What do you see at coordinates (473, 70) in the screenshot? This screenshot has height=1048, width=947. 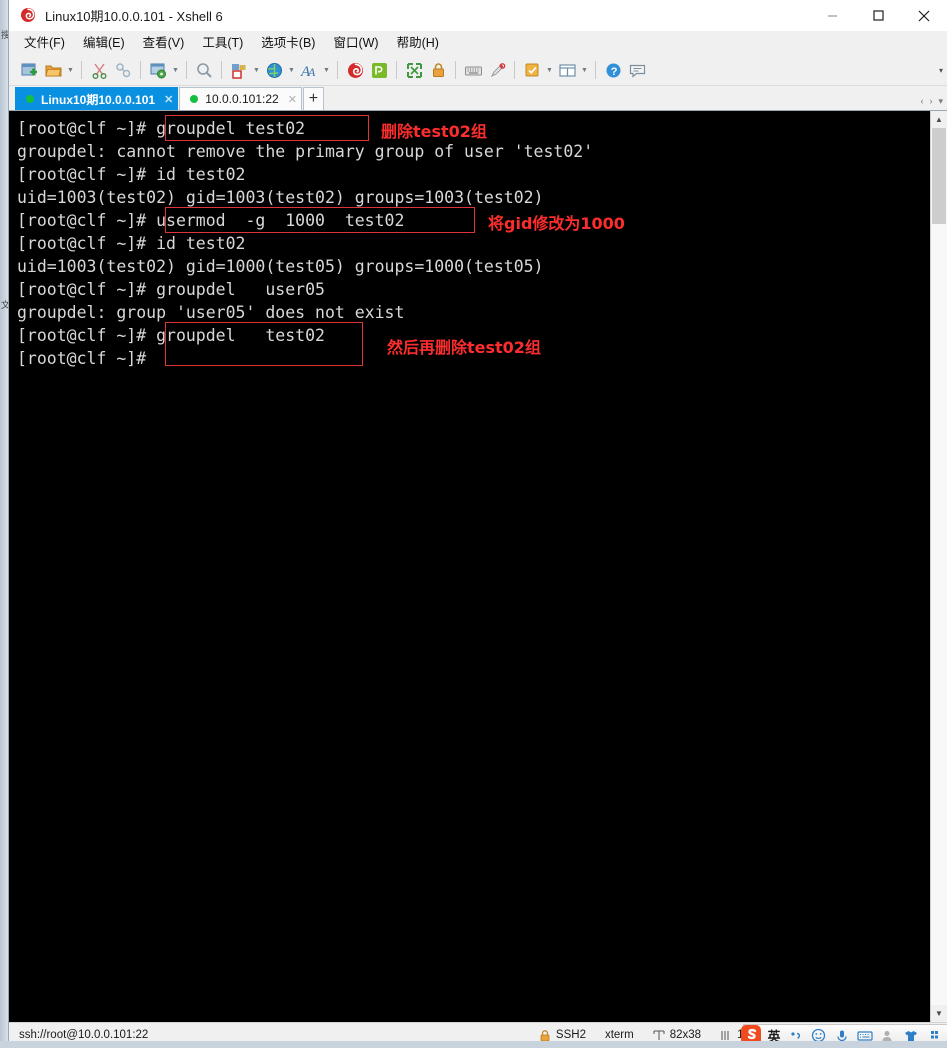 I see `keyboard-icon` at bounding box center [473, 70].